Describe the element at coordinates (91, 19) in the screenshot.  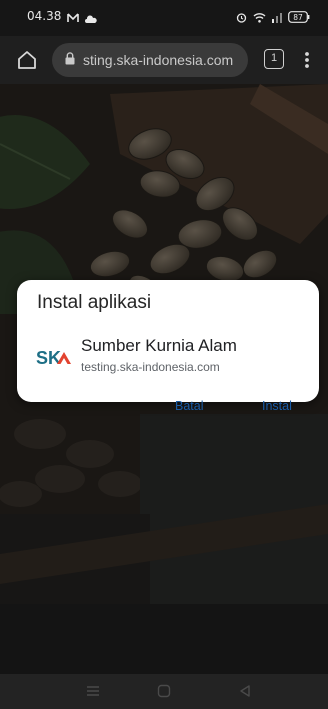
I see `cloud-icon` at that location.